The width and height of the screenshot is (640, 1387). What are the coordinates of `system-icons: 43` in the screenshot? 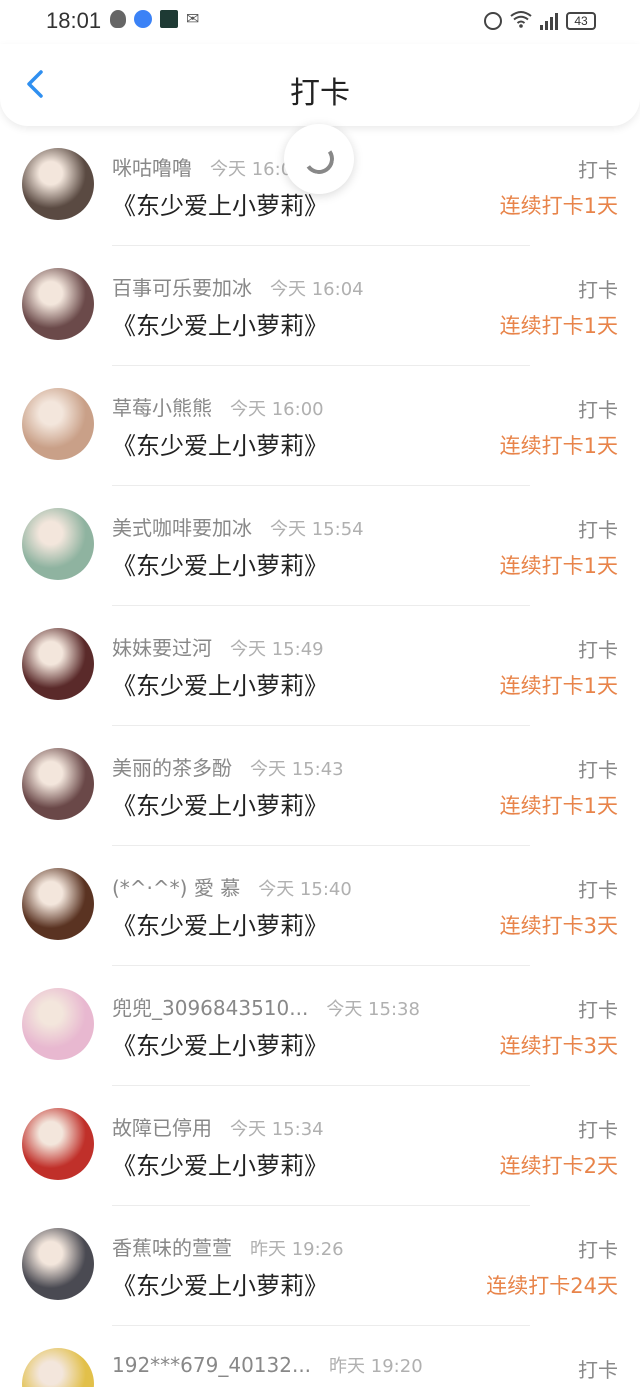 It's located at (540, 21).